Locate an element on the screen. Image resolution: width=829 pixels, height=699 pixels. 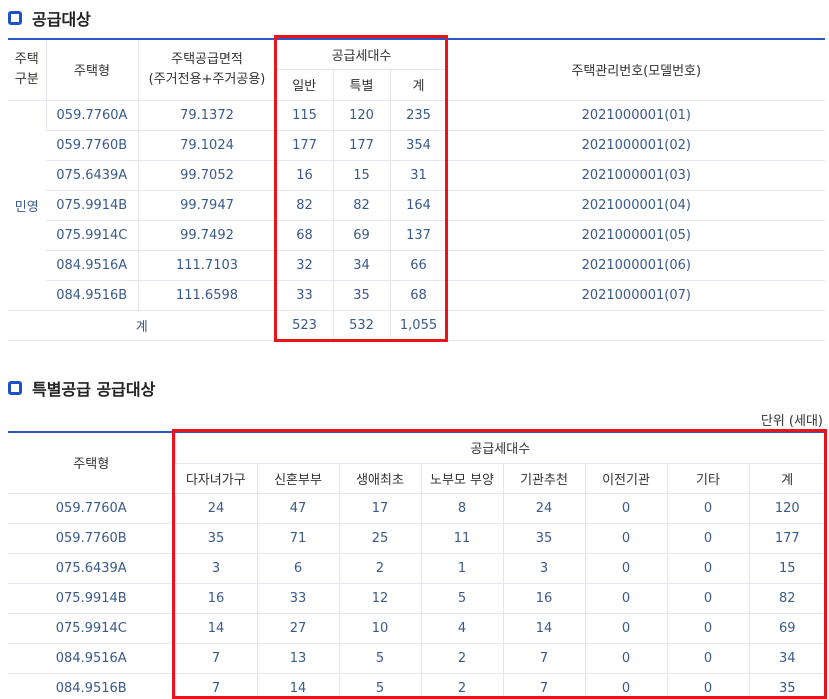
cell-count: 71 is located at coordinates (297, 538).